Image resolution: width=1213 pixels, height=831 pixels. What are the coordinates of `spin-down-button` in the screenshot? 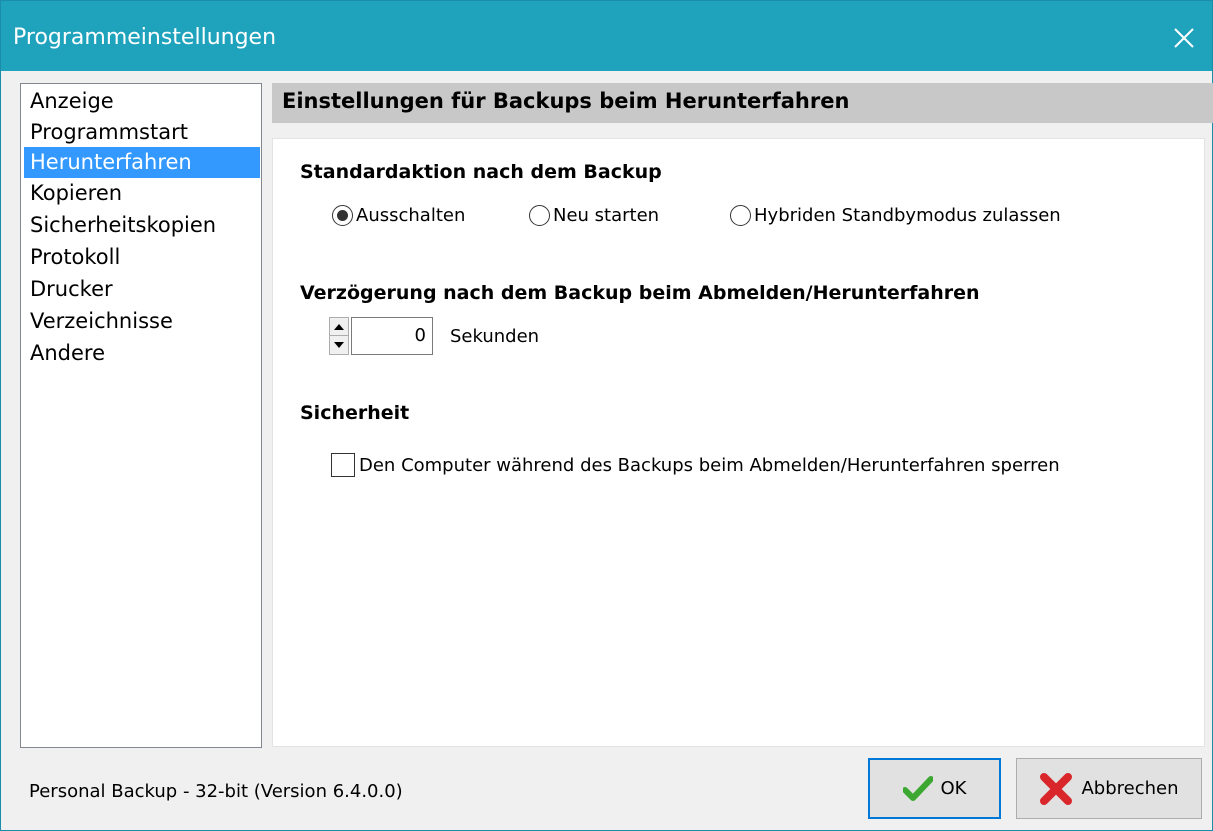 It's located at (339, 345).